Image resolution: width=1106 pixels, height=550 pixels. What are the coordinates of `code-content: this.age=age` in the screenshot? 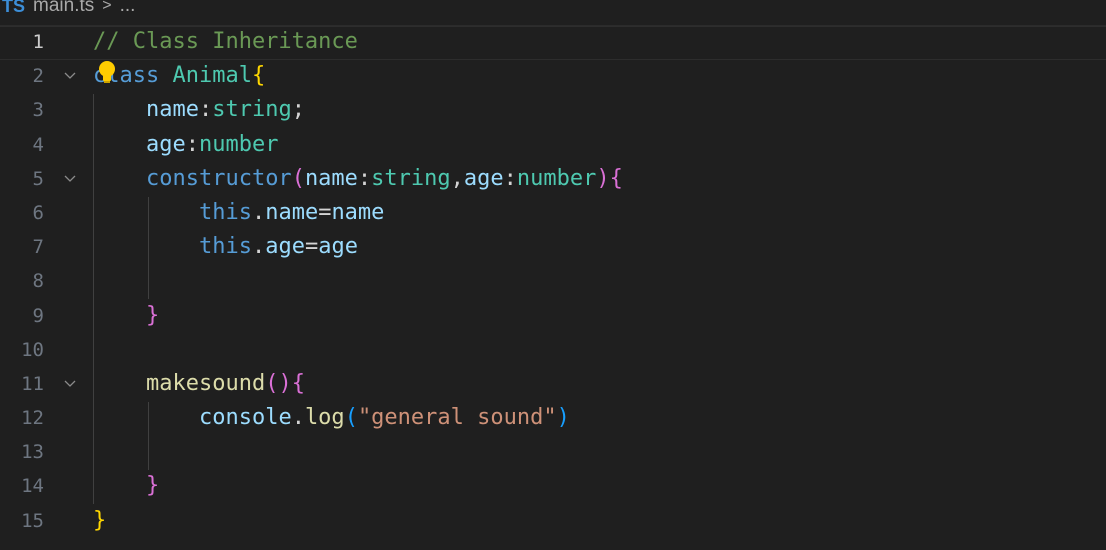 It's located at (225, 247).